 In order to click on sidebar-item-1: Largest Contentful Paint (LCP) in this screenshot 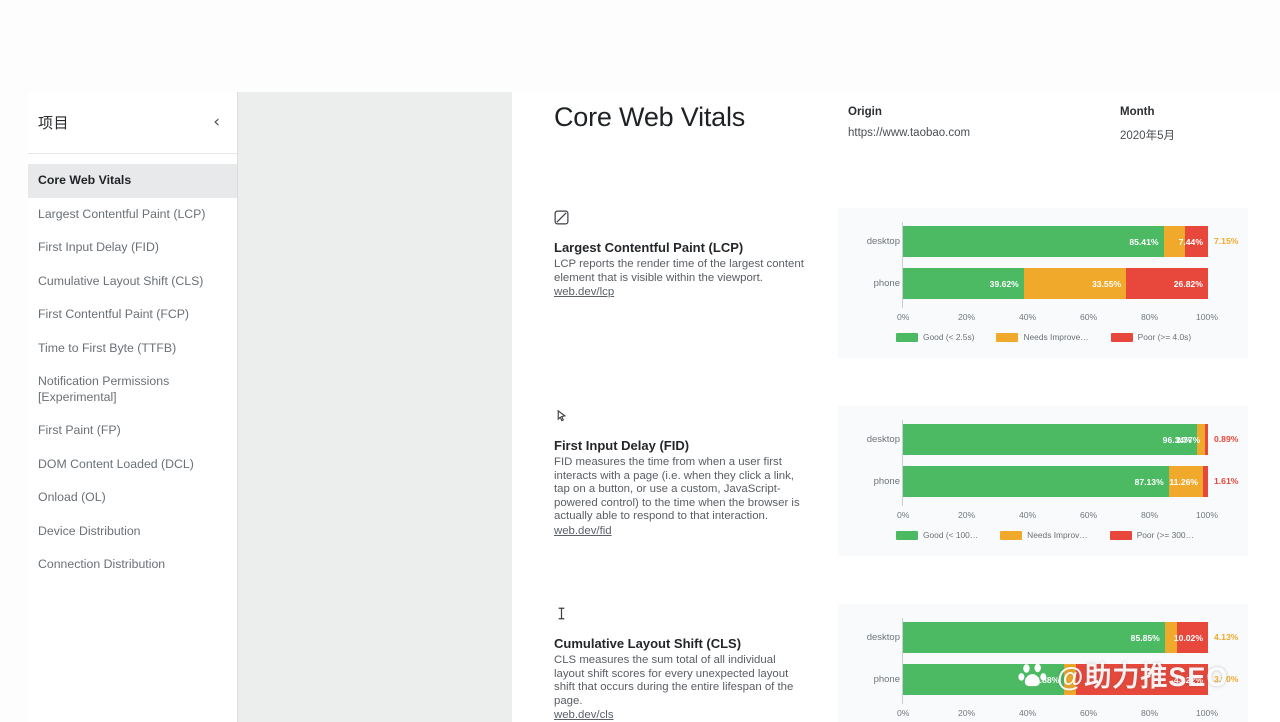, I will do `click(133, 215)`.